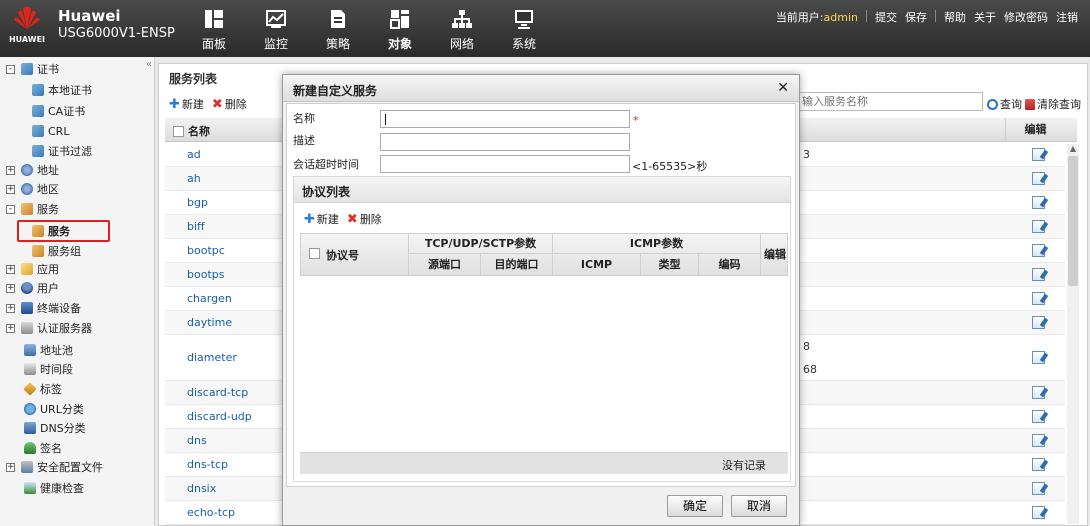  I want to click on help-link: 帮助, so click(955, 17).